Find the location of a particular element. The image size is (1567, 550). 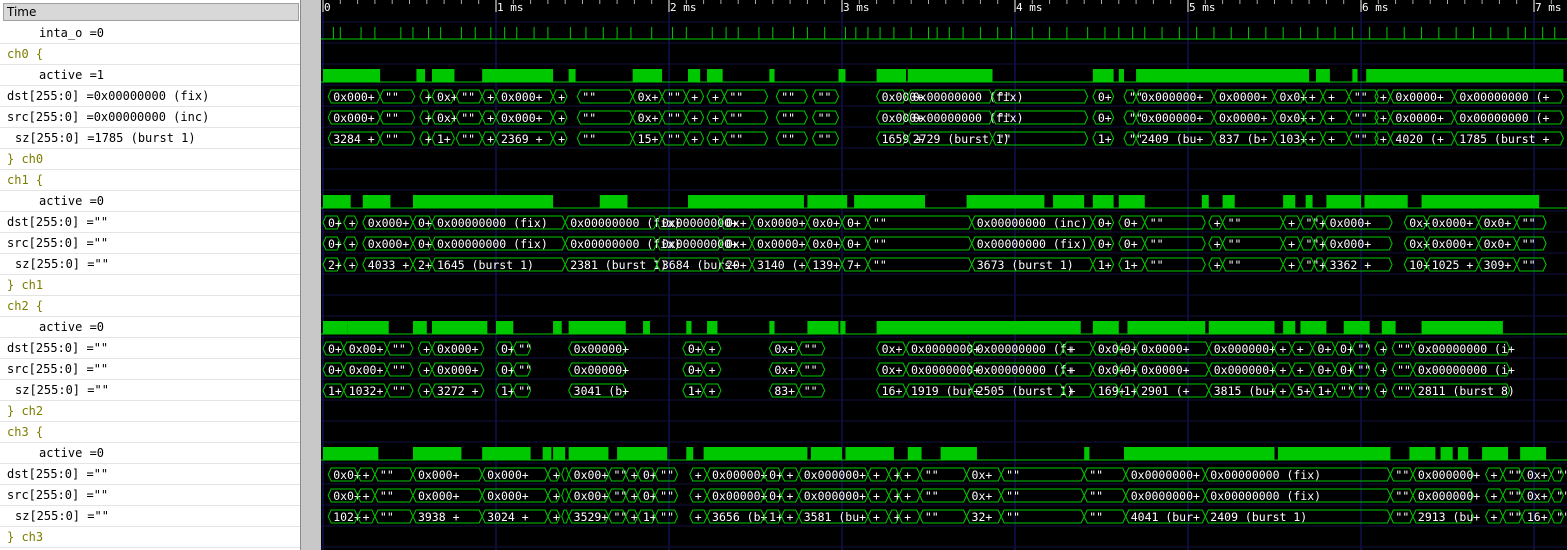

group-row: } ch3 is located at coordinates (150, 537).